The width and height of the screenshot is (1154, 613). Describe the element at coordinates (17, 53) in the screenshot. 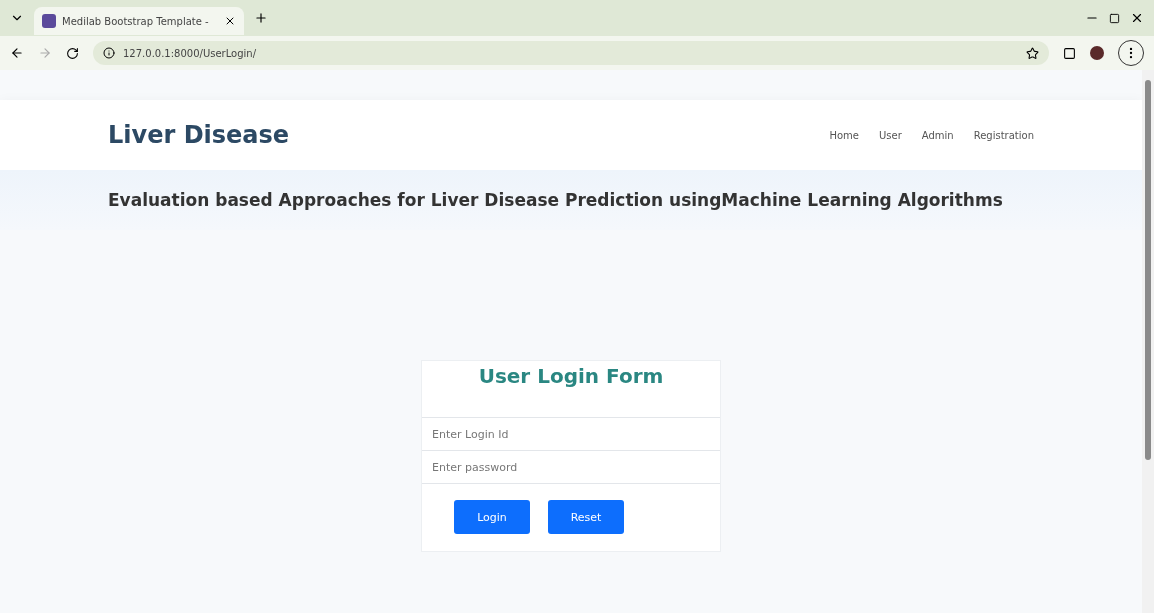

I see `back-icon` at that location.